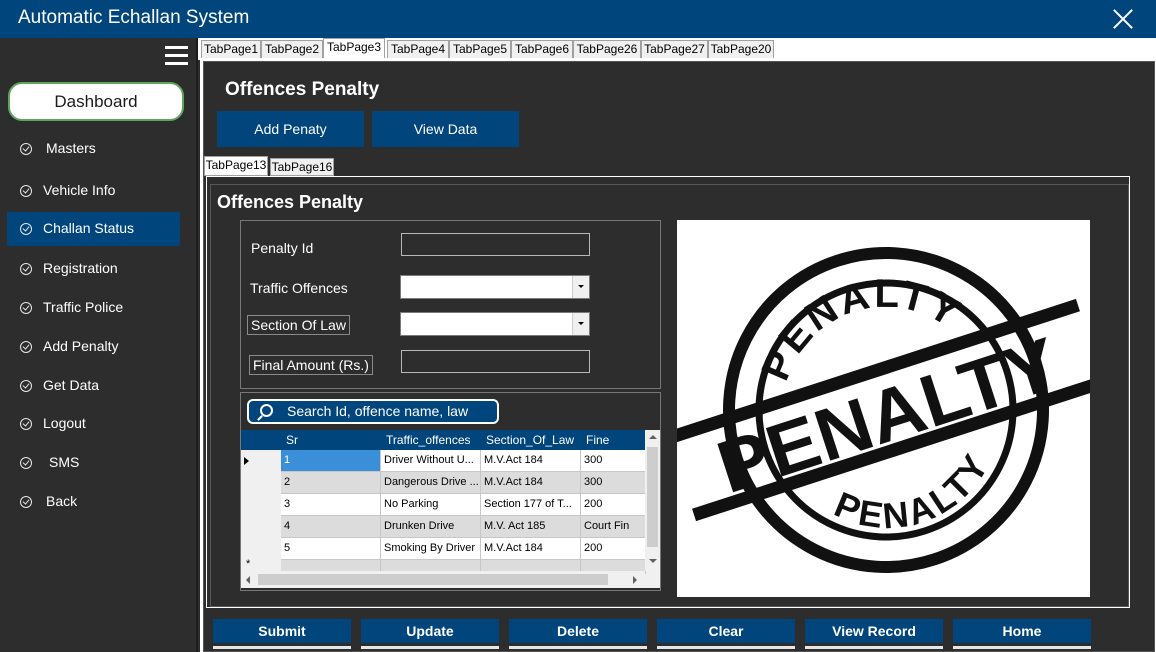  What do you see at coordinates (674, 49) in the screenshot?
I see `tab-page27: TabPage27` at bounding box center [674, 49].